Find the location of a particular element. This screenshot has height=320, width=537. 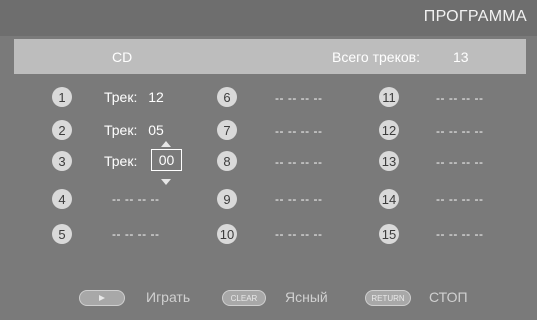

slot-4-empty: -- -- -- -- is located at coordinates (135, 199).